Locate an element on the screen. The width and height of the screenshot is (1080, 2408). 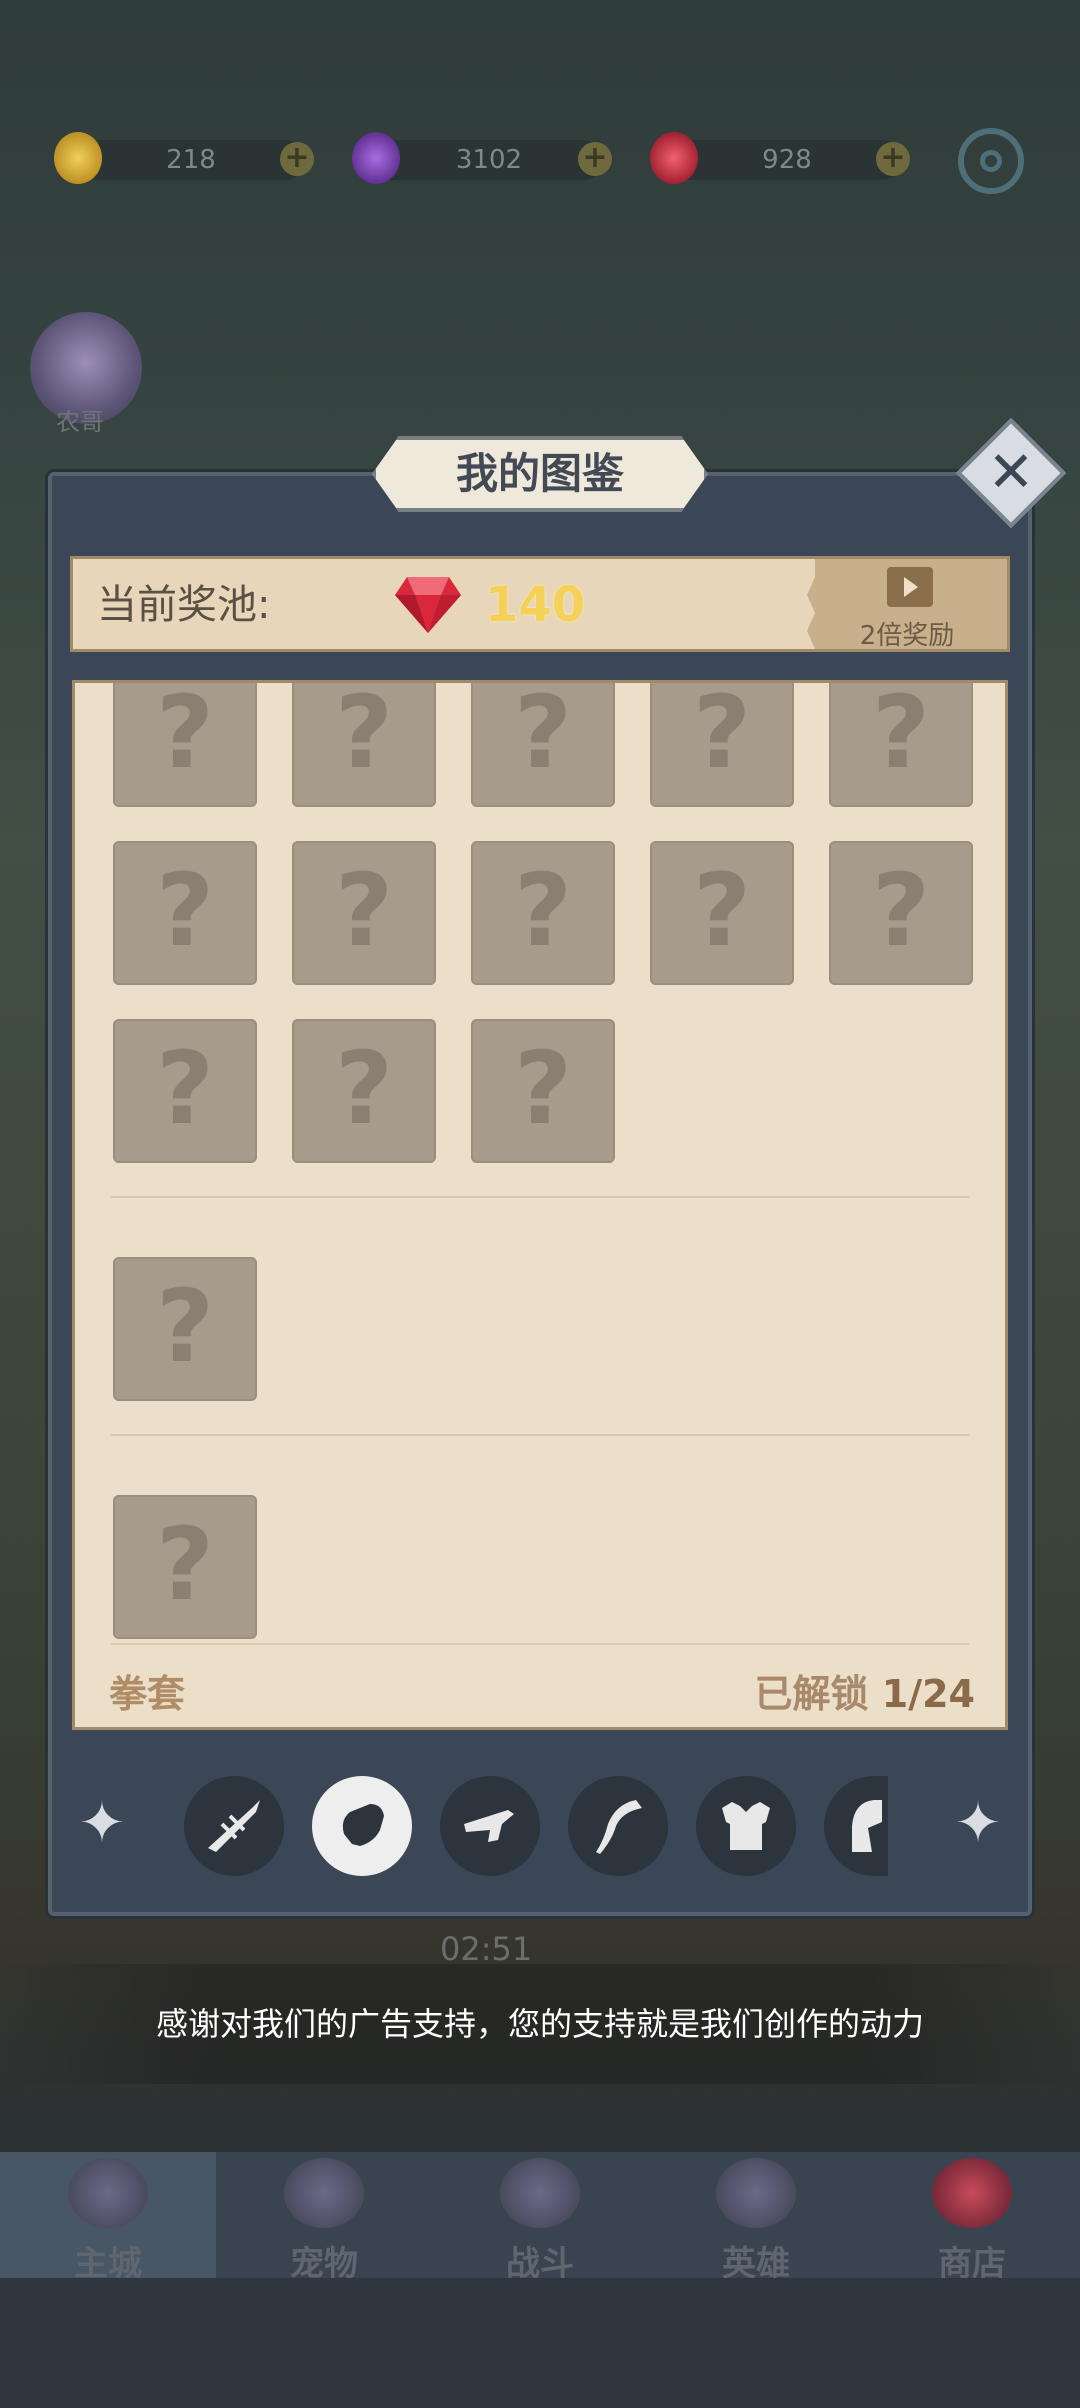
prize-pool-bar: 当前奖池: 140 2倍奖励 is located at coordinates (540, 604).